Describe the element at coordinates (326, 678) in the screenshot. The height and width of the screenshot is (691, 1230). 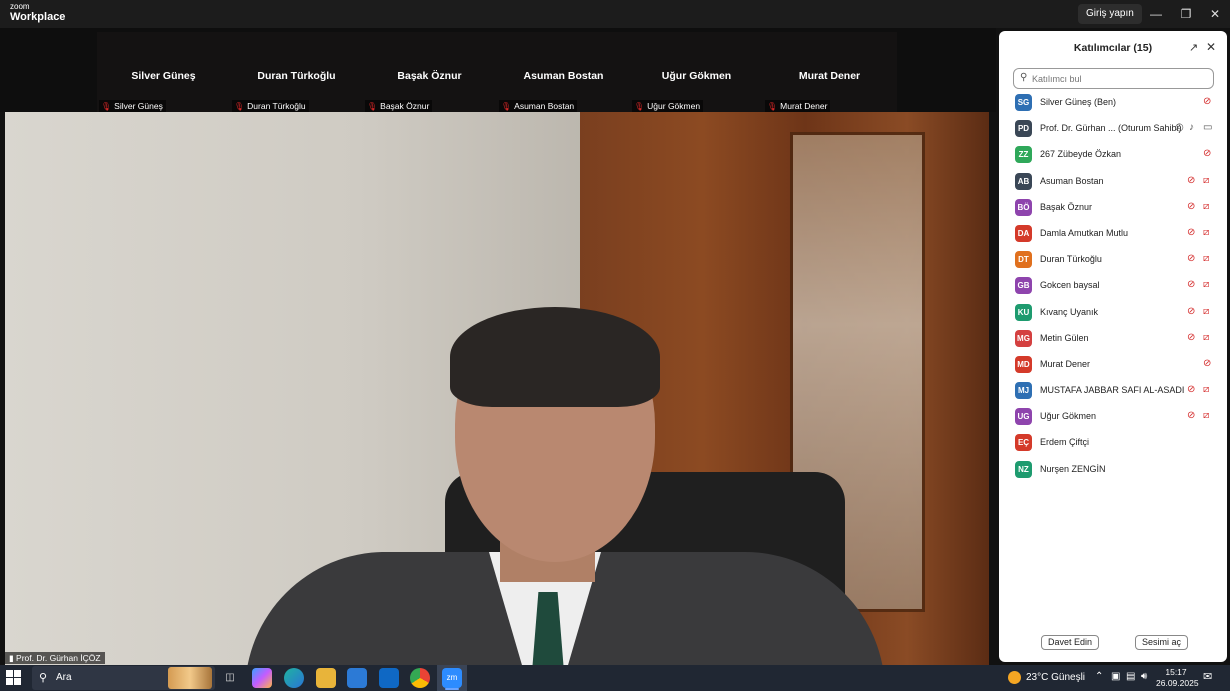
I see `file-explorer-icon` at that location.